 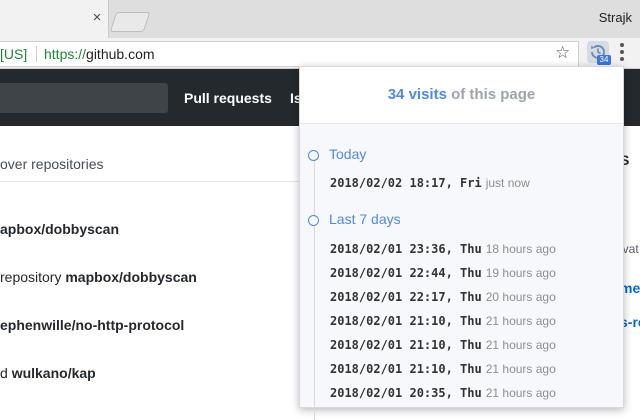 I want to click on star-icon: ☆, so click(x=562, y=53).